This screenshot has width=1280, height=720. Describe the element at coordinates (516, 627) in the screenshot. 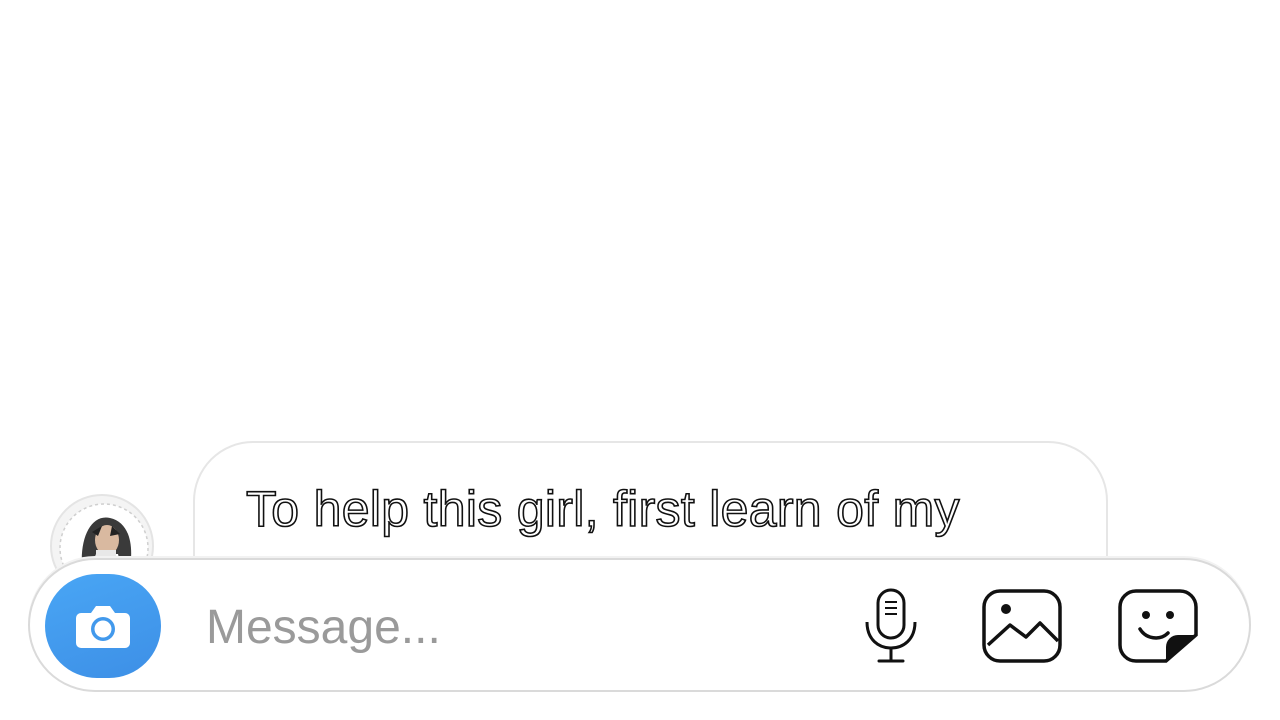

I see `message-input` at that location.